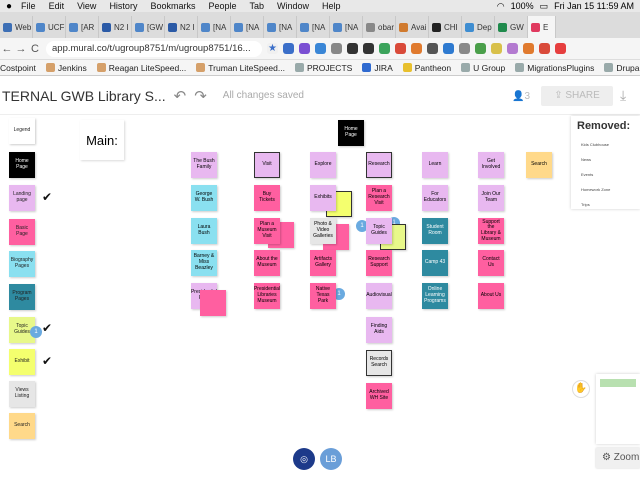 The height and width of the screenshot is (480, 640). Describe the element at coordinates (412, 27) in the screenshot. I see `browser-tab: Avai` at that location.